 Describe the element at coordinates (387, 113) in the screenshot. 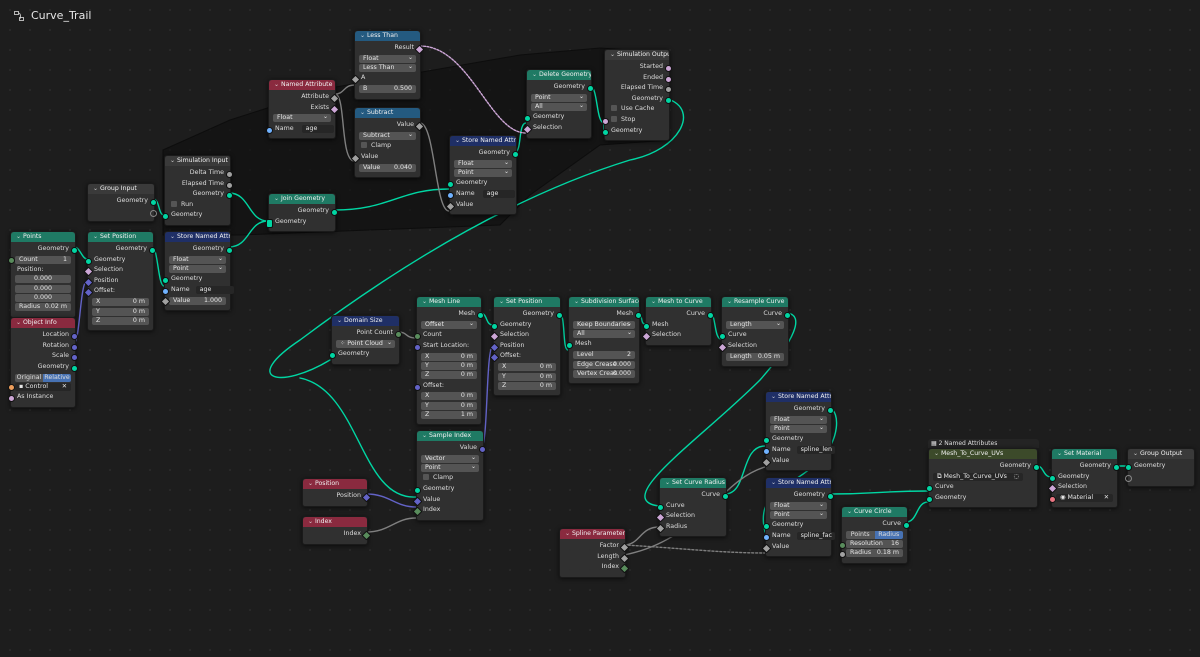

I see `node-title: Subtract` at that location.